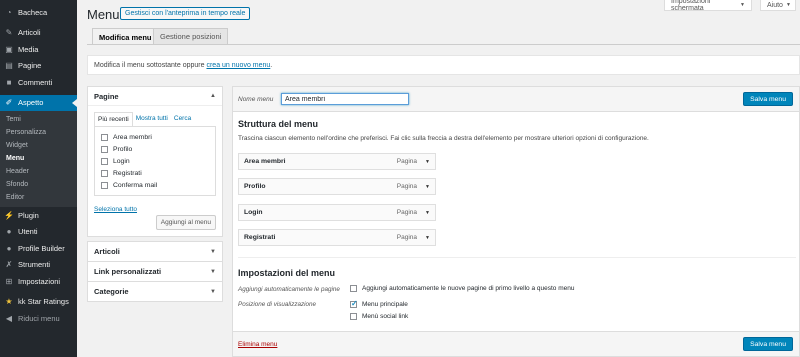  What do you see at coordinates (135, 185) in the screenshot?
I see `list-item-label: Conferma mail` at bounding box center [135, 185].